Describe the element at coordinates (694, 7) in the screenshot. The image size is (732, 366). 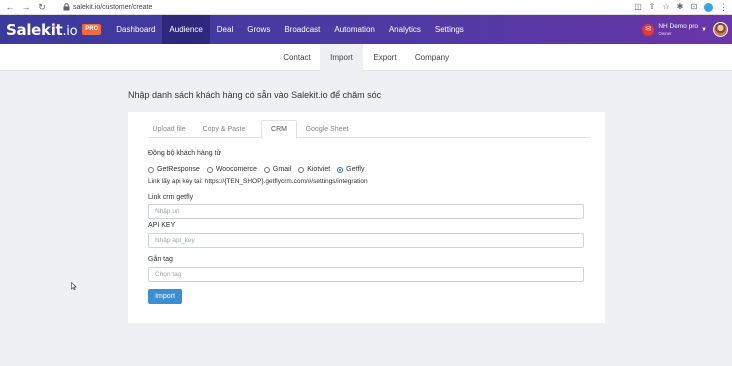
I see `sidebar-icon: ⊡` at that location.